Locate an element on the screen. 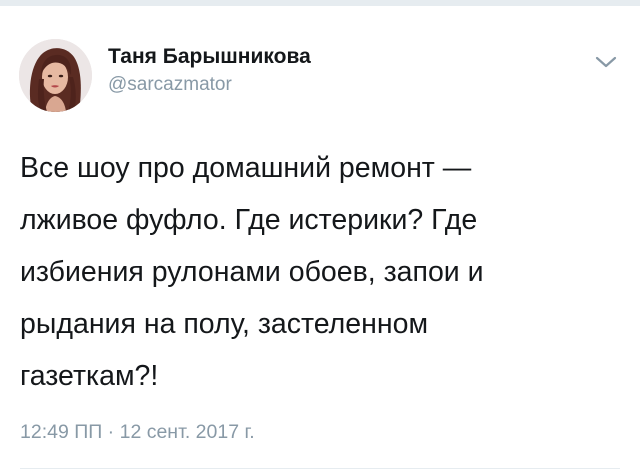 This screenshot has width=640, height=475. profile-photo-icon is located at coordinates (55, 75).